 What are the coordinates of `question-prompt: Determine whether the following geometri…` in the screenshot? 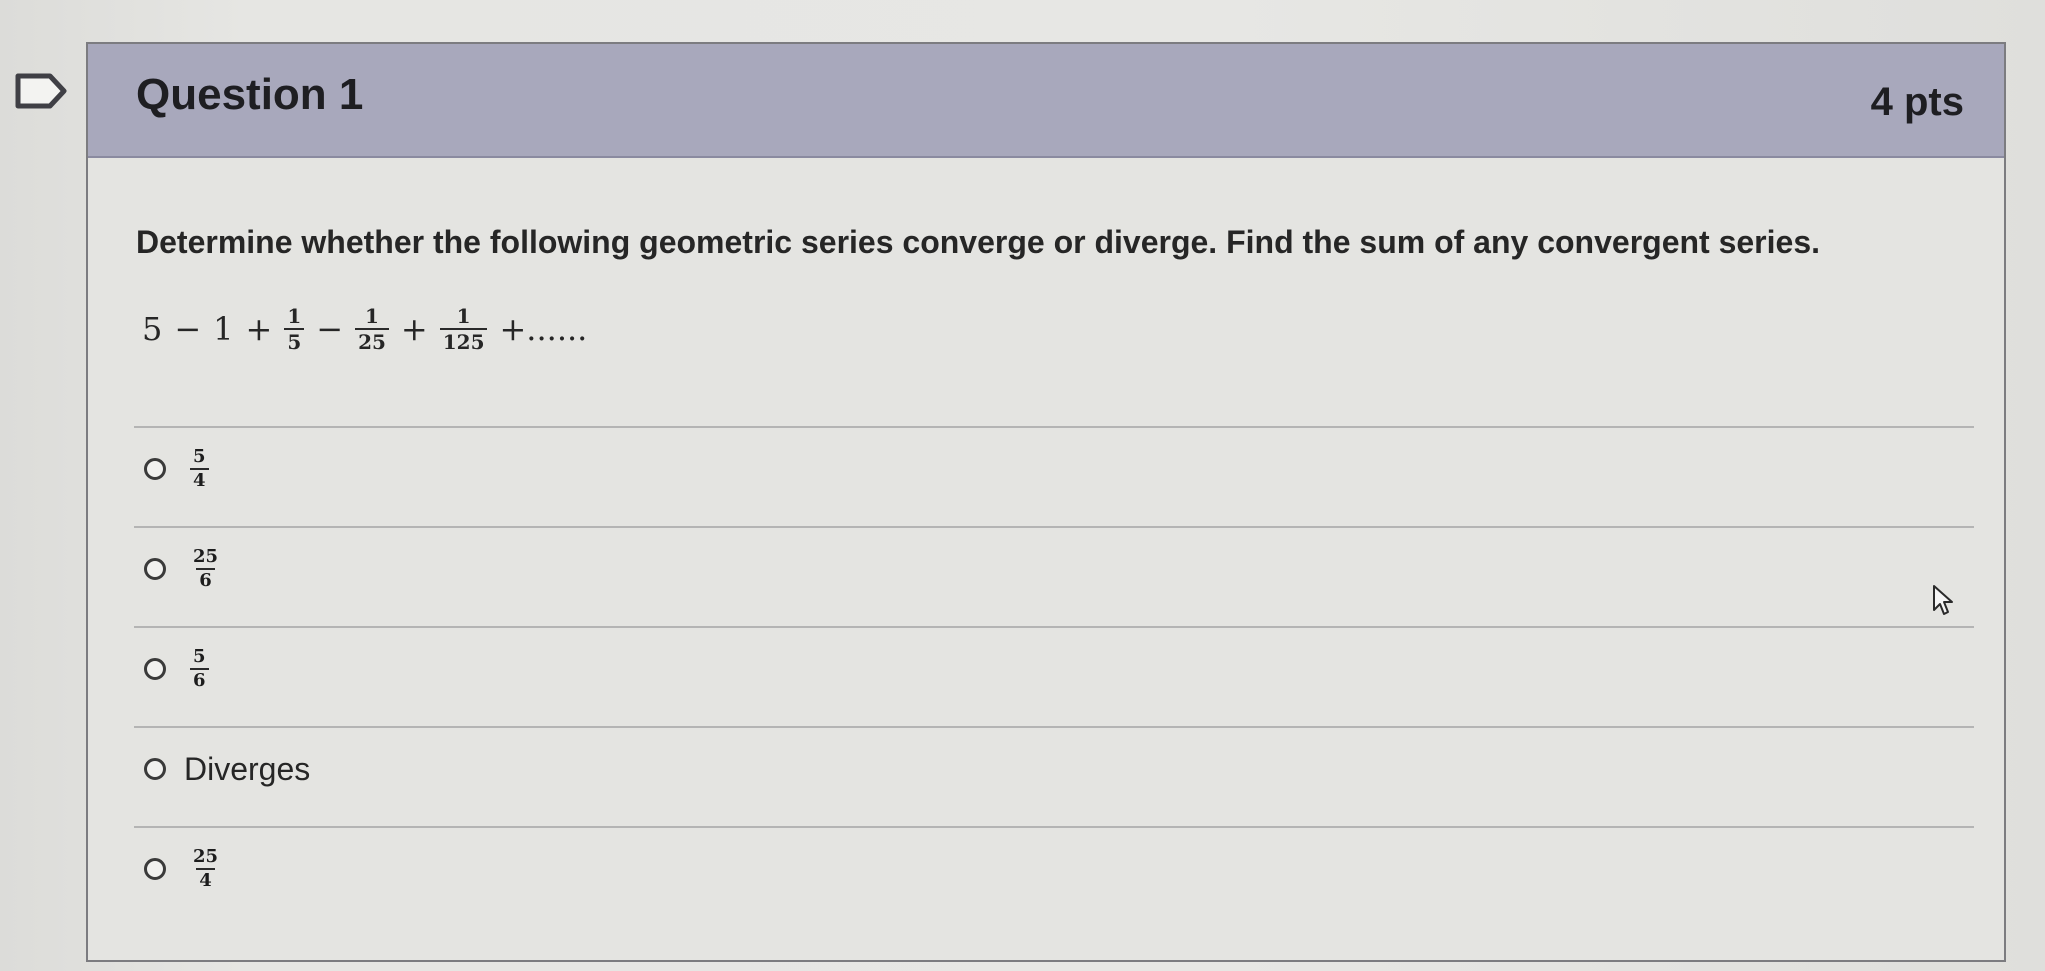 It's located at (978, 242).